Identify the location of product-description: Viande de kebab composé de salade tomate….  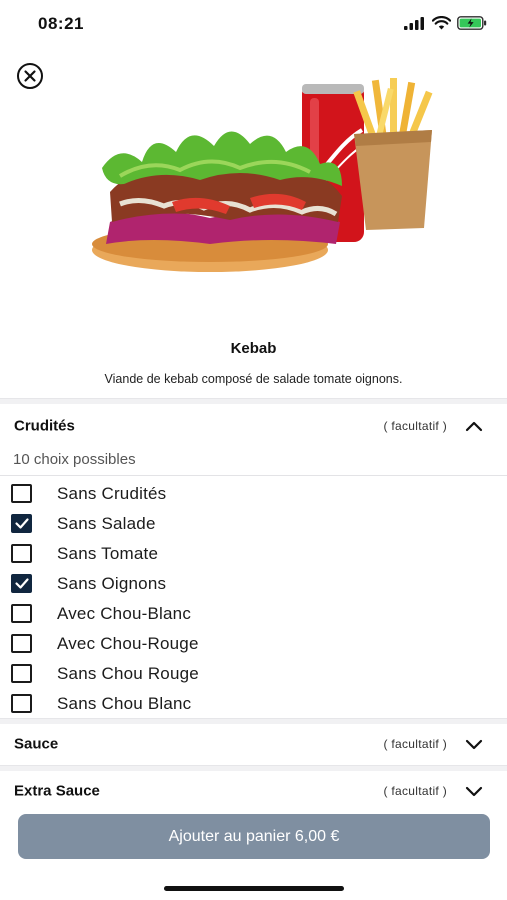
(253, 379).